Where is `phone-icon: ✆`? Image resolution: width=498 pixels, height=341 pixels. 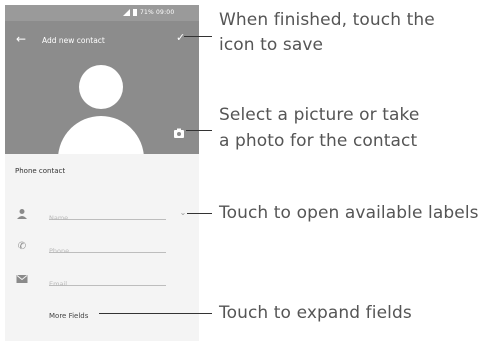
phone-icon: ✆ is located at coordinates (22, 246).